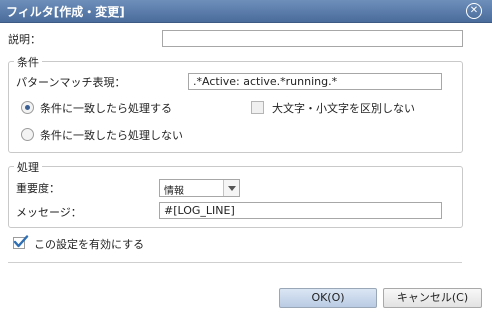  I want to click on pattern-label: パターンマッチ表現：, so click(71, 82).